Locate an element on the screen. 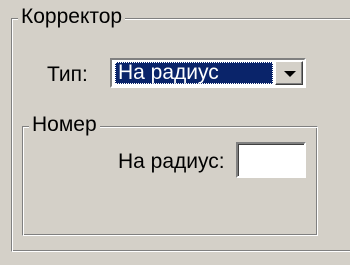 The image size is (350, 265). type-label: Тип: is located at coordinates (67, 74).